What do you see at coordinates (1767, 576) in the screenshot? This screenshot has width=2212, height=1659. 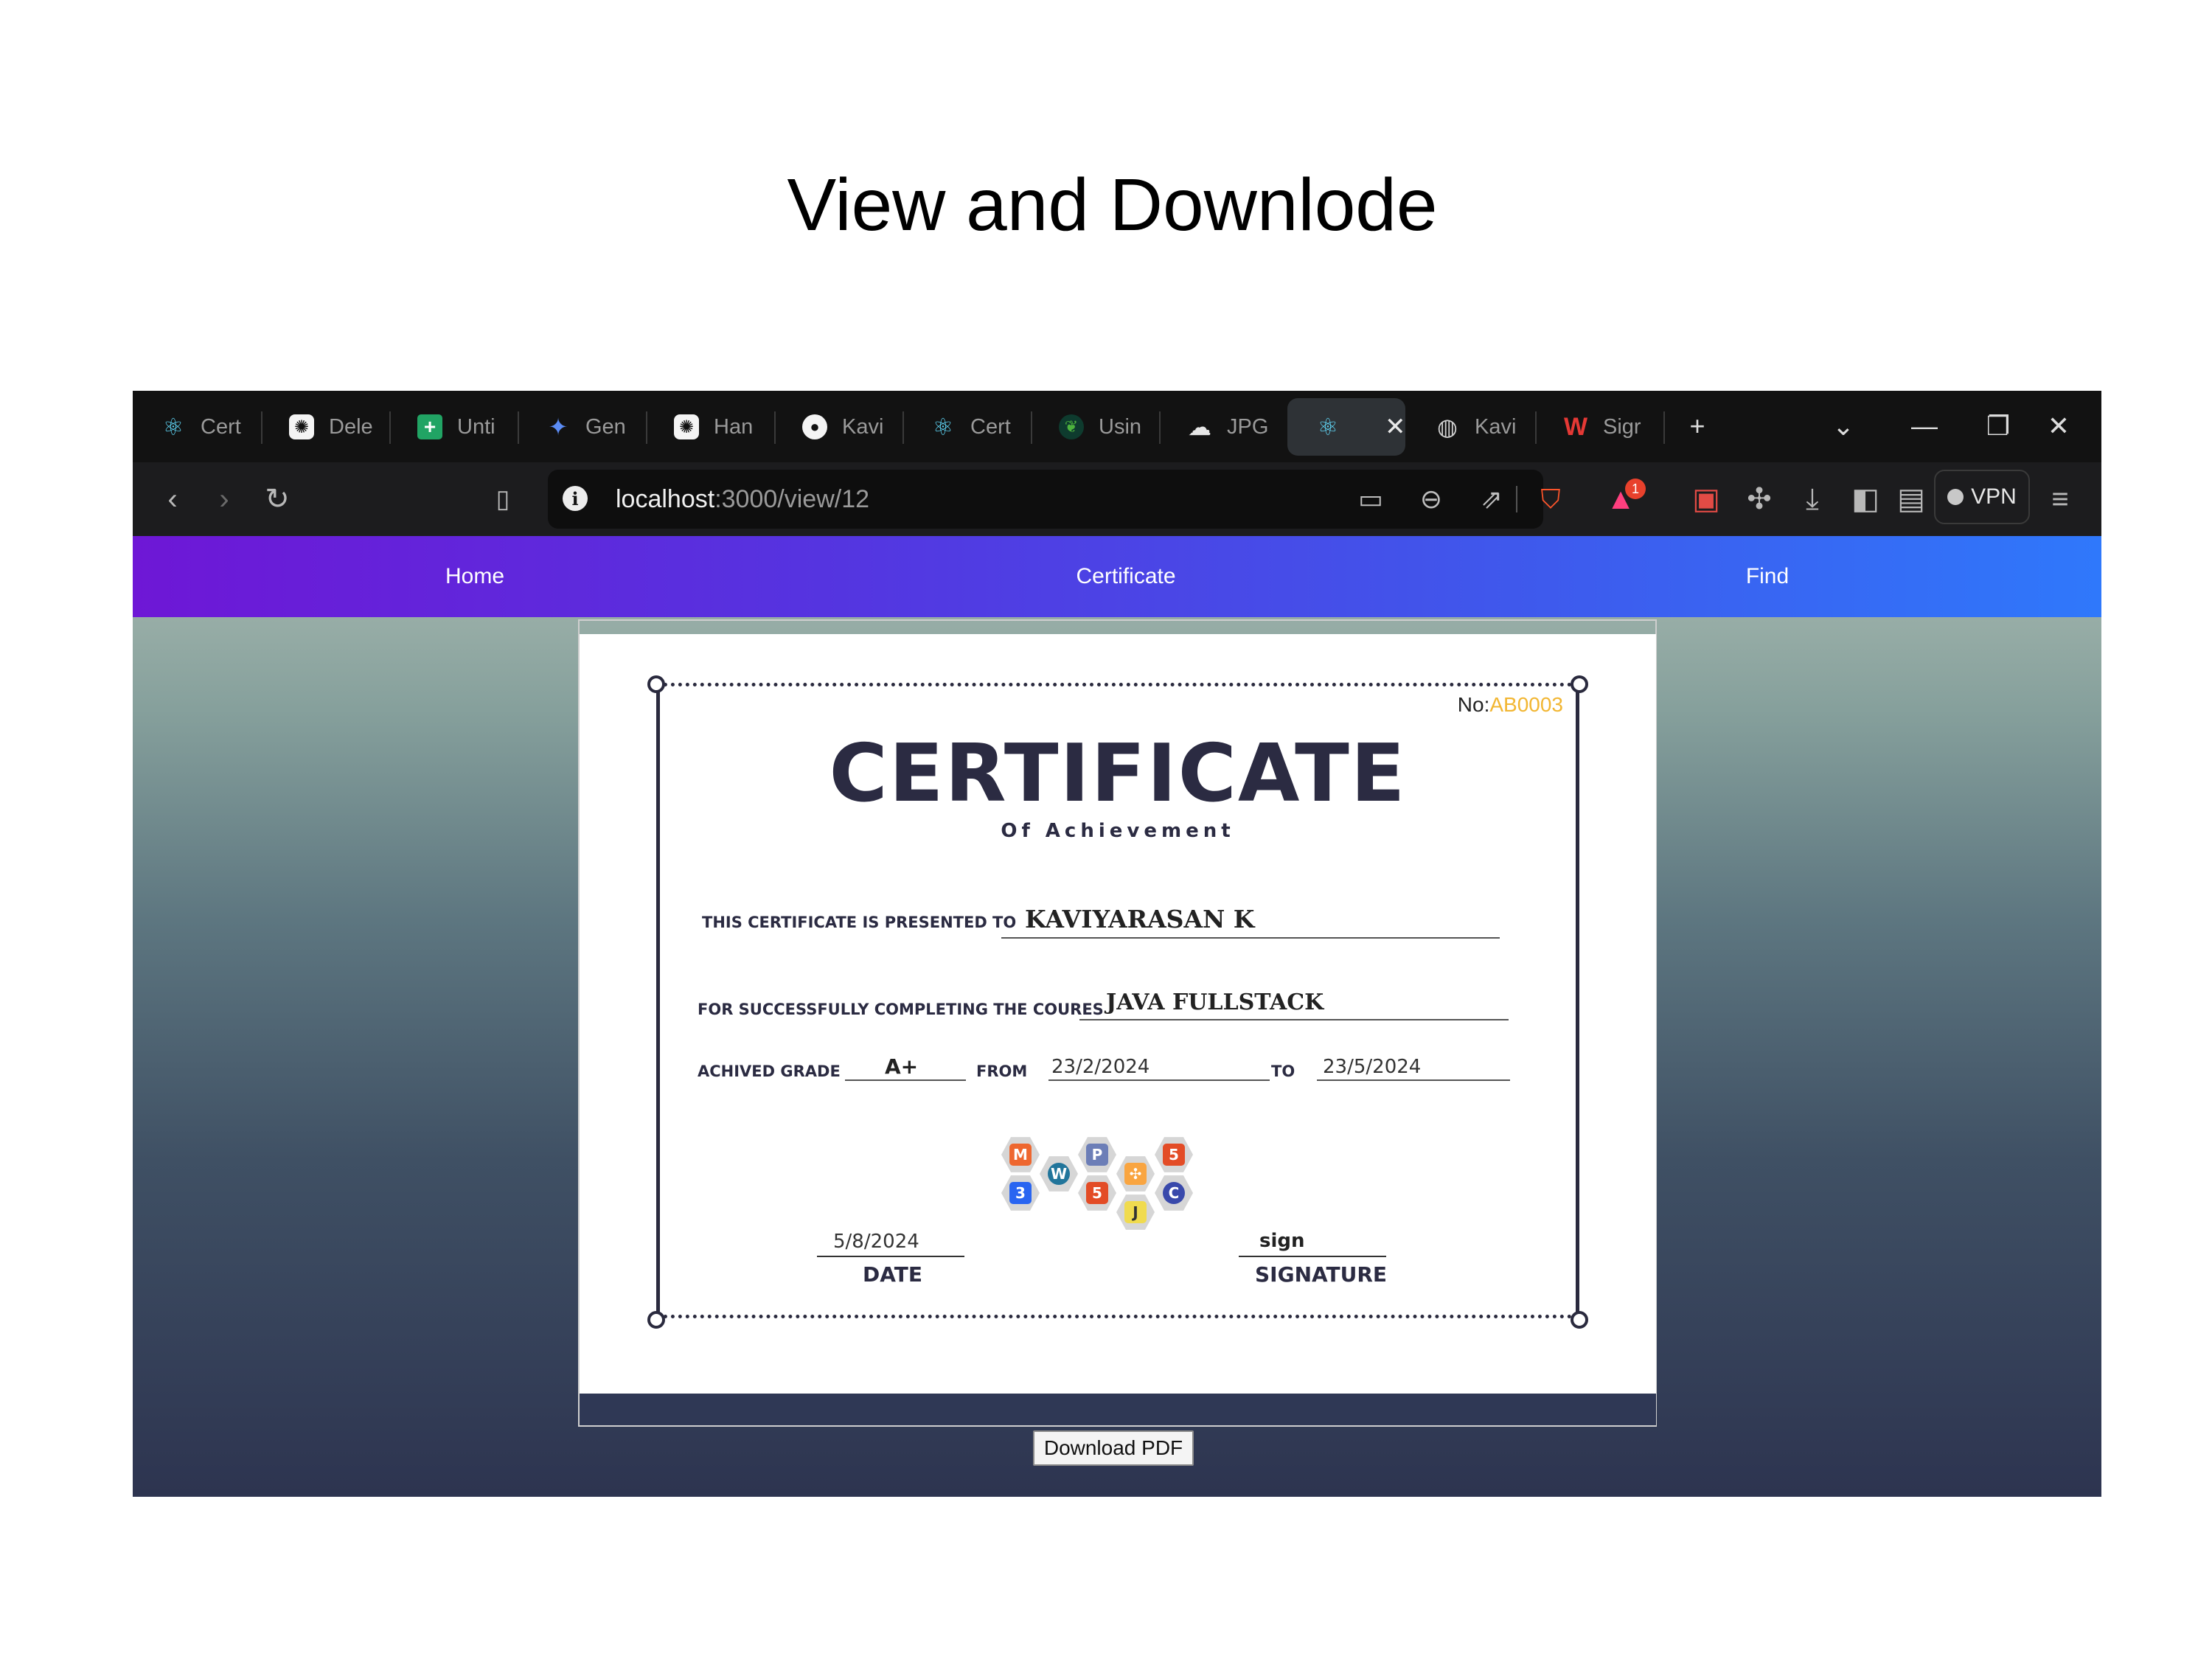 I see `nav-find: Find` at bounding box center [1767, 576].